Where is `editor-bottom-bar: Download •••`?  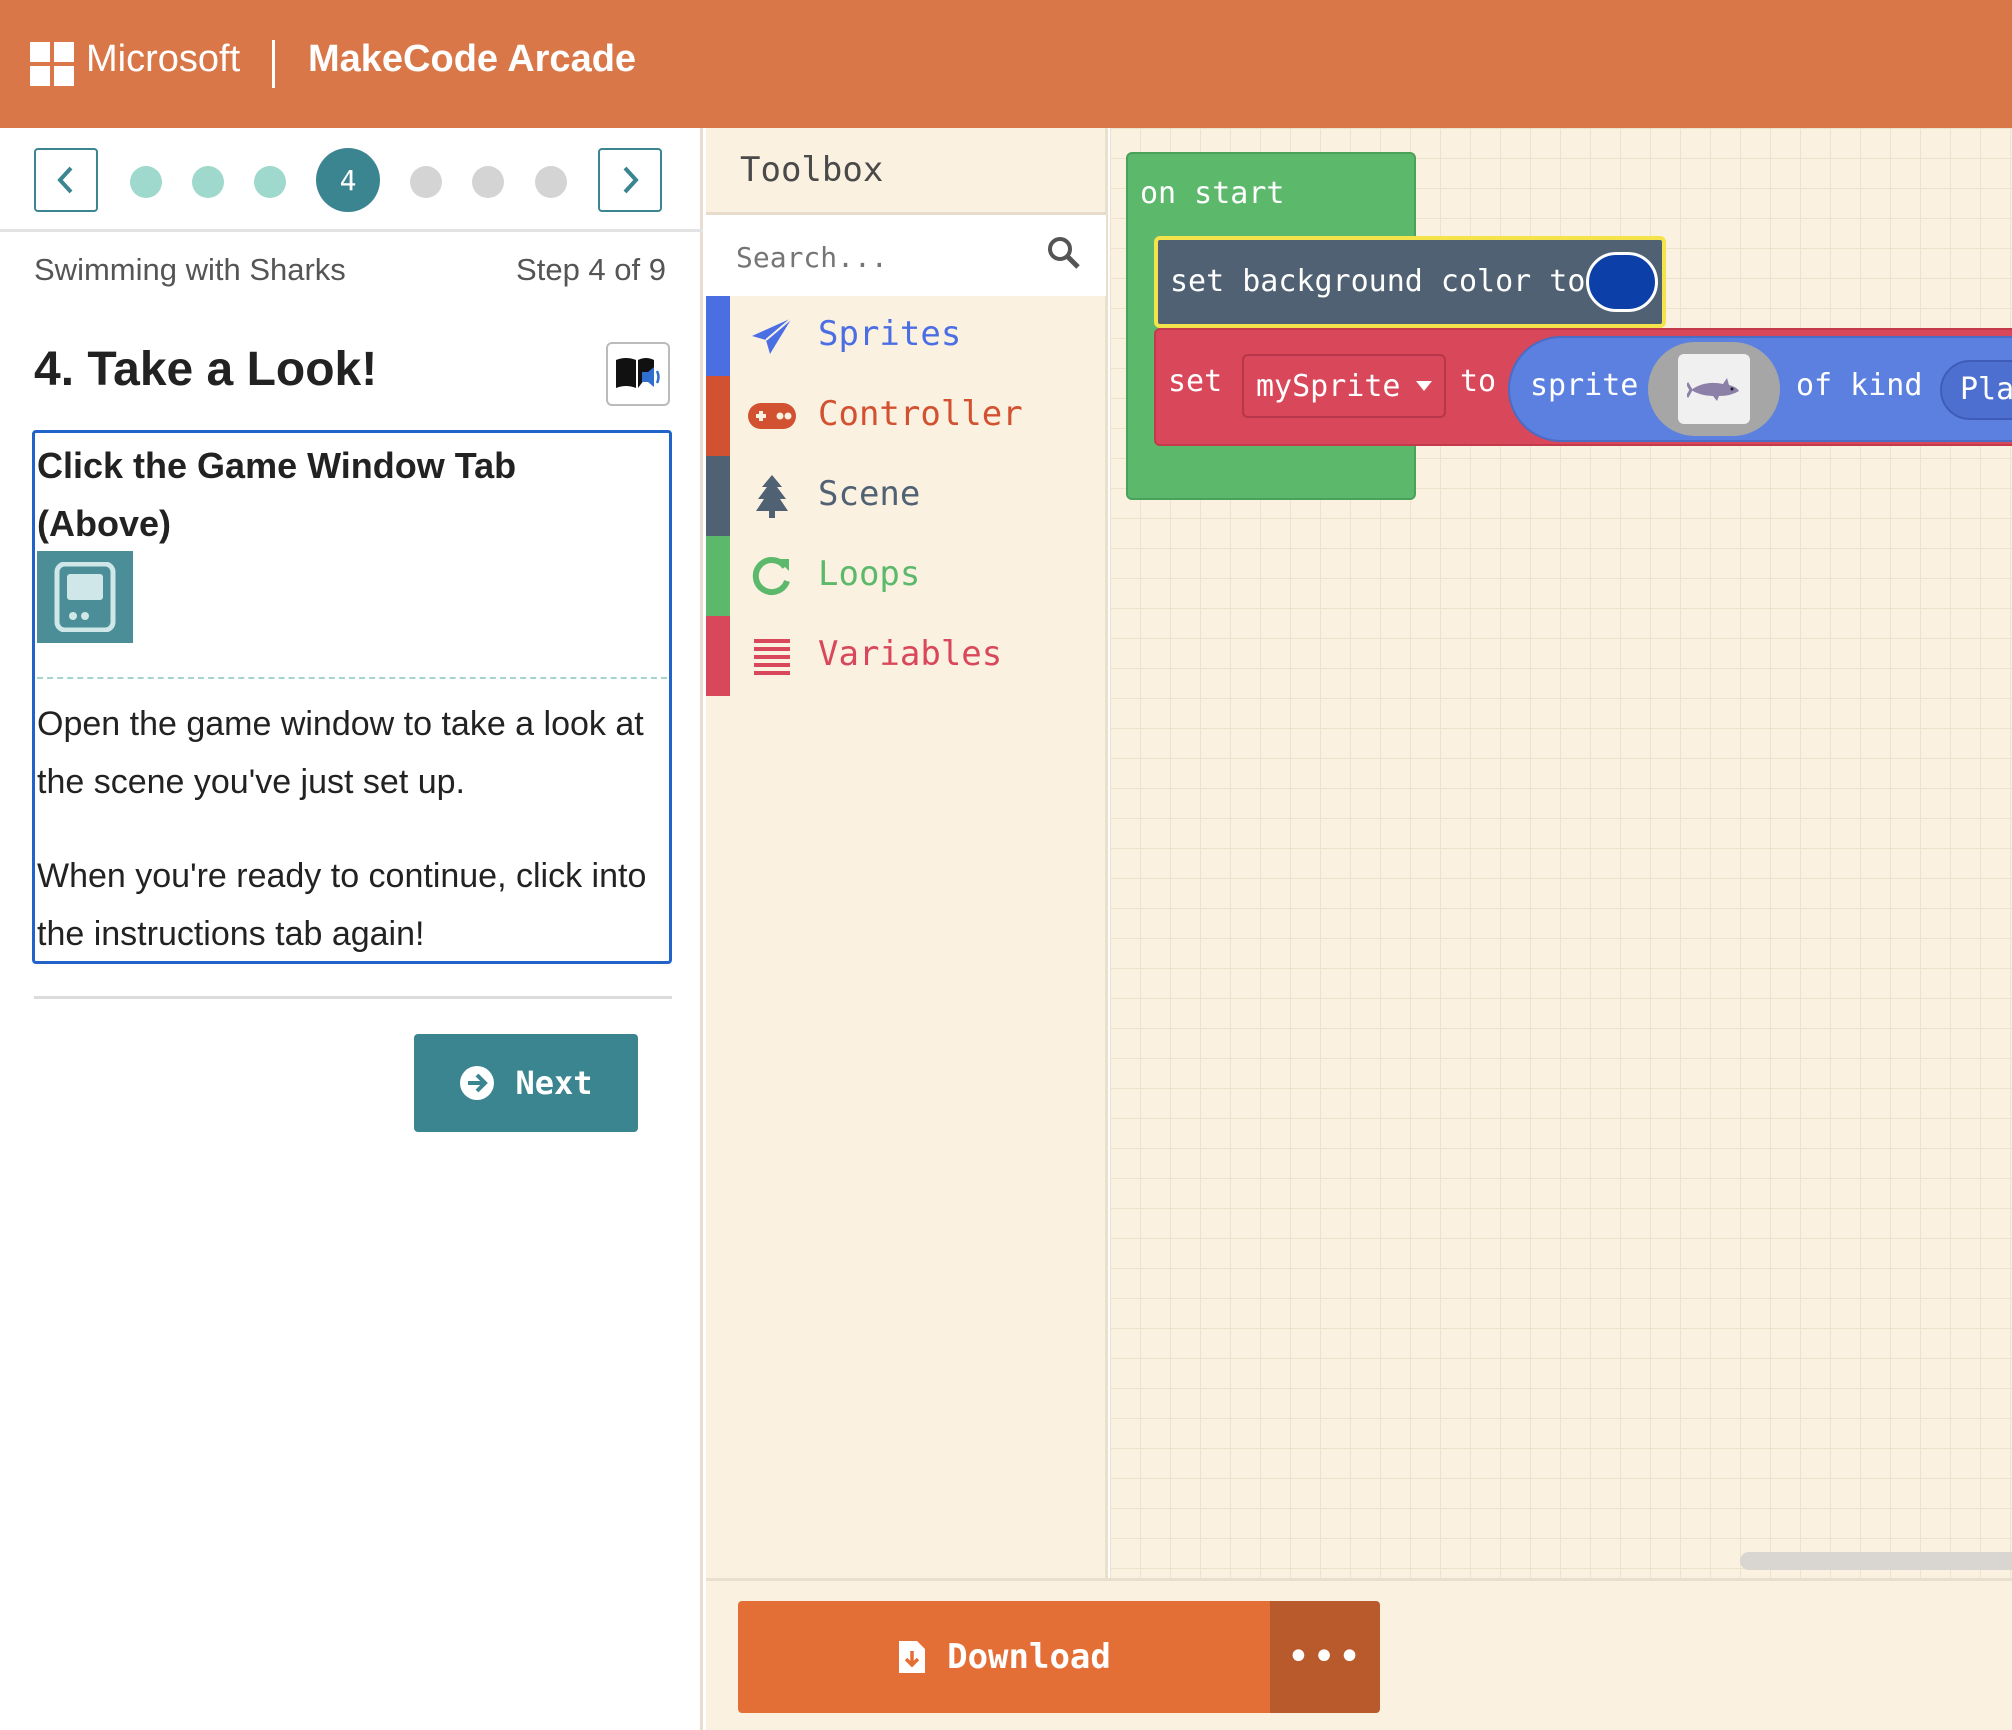
editor-bottom-bar: Download ••• is located at coordinates (1359, 1654).